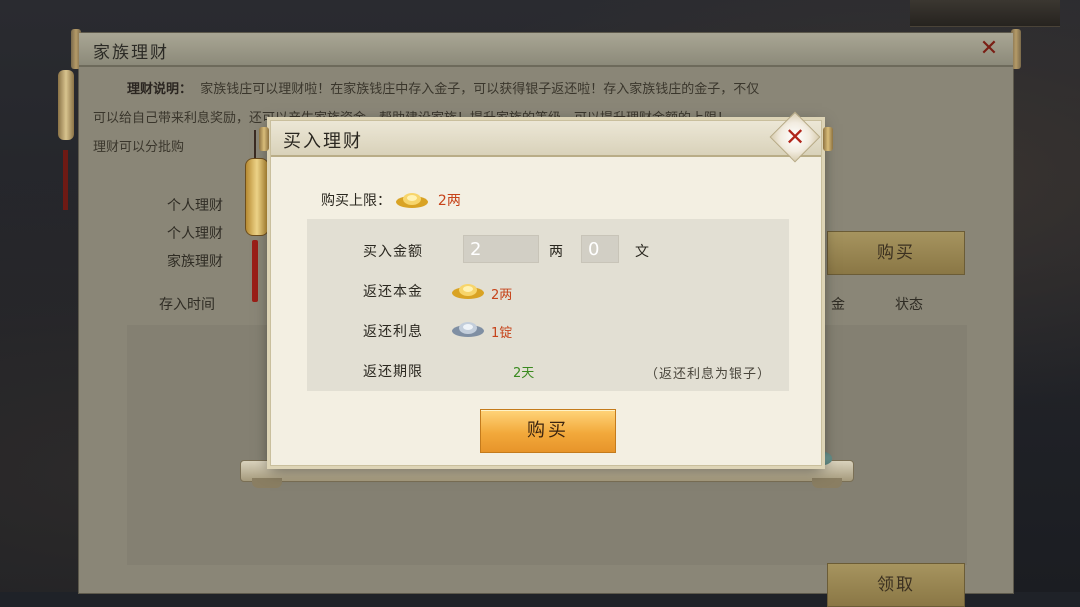 The height and width of the screenshot is (607, 1080). What do you see at coordinates (556, 252) in the screenshot?
I see `unit-liang: 两` at bounding box center [556, 252].